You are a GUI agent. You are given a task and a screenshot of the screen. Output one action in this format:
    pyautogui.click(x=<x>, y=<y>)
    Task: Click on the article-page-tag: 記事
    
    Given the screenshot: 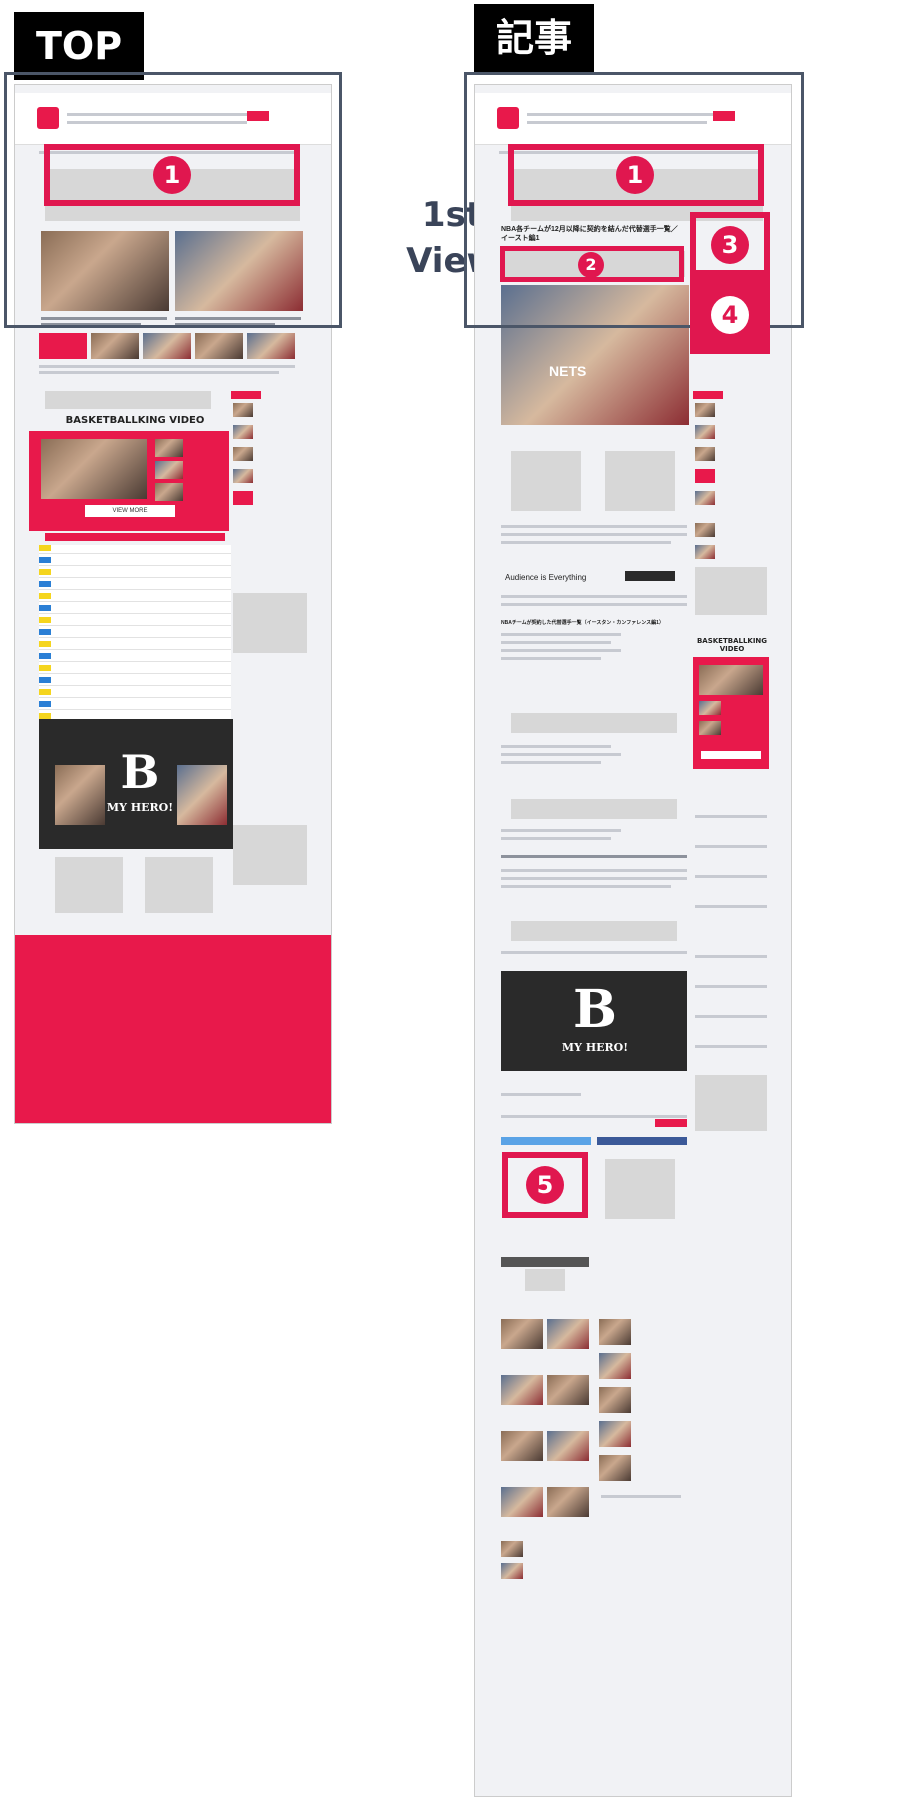 What is the action you would take?
    pyautogui.click(x=534, y=38)
    